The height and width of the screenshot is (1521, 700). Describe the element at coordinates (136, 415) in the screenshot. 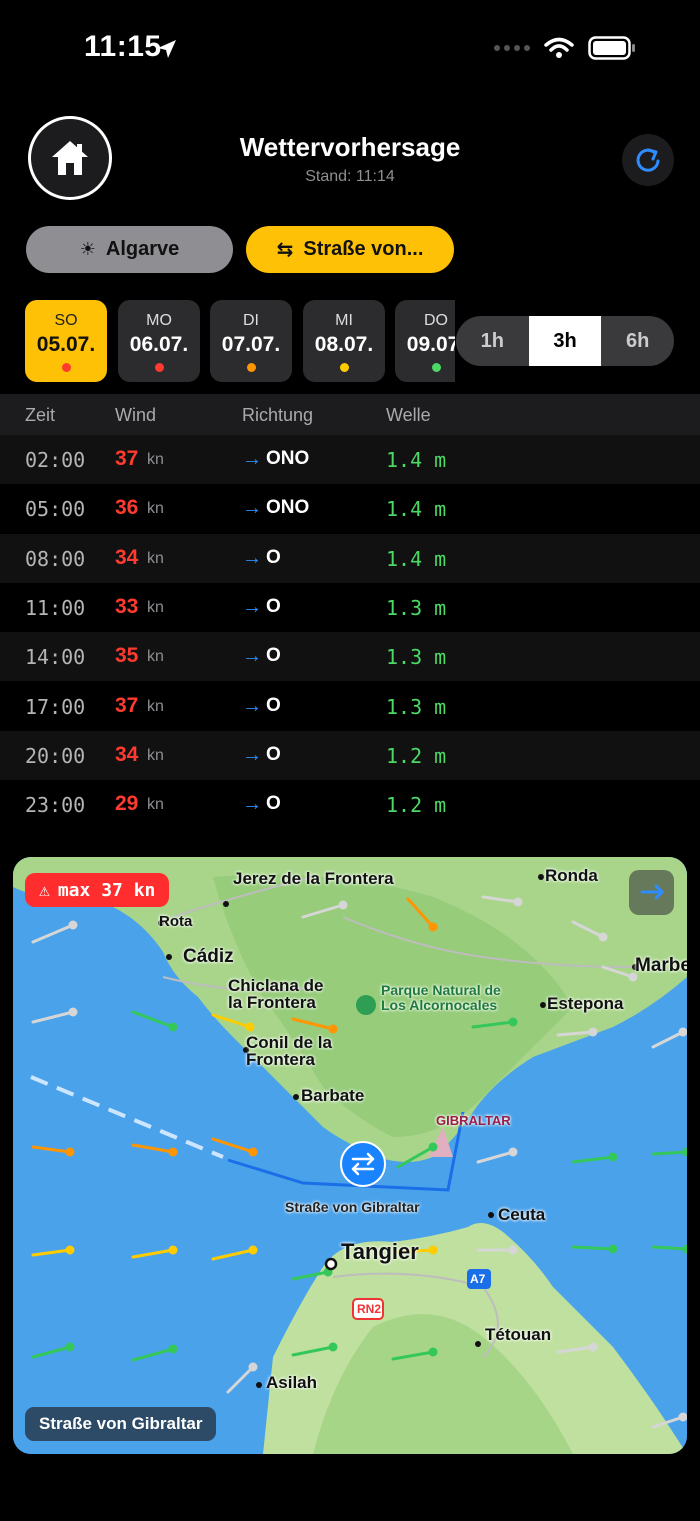

I see `column-header-wind: Wind` at that location.